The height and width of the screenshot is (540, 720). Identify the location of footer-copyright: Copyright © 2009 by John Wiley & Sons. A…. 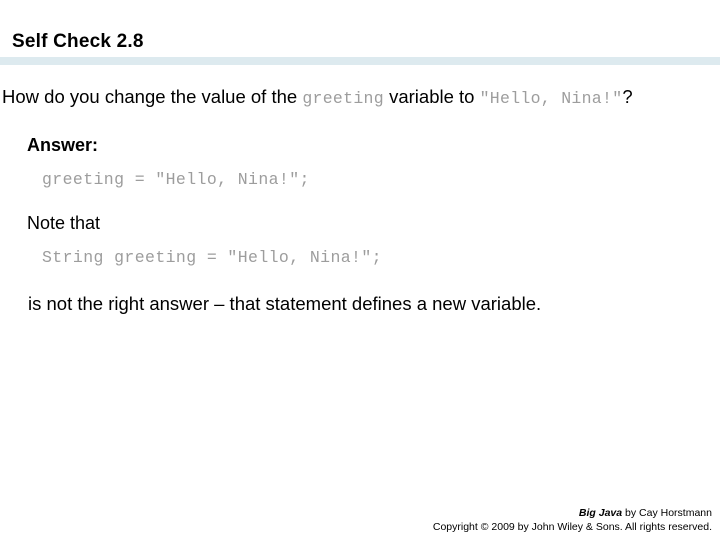
(572, 527).